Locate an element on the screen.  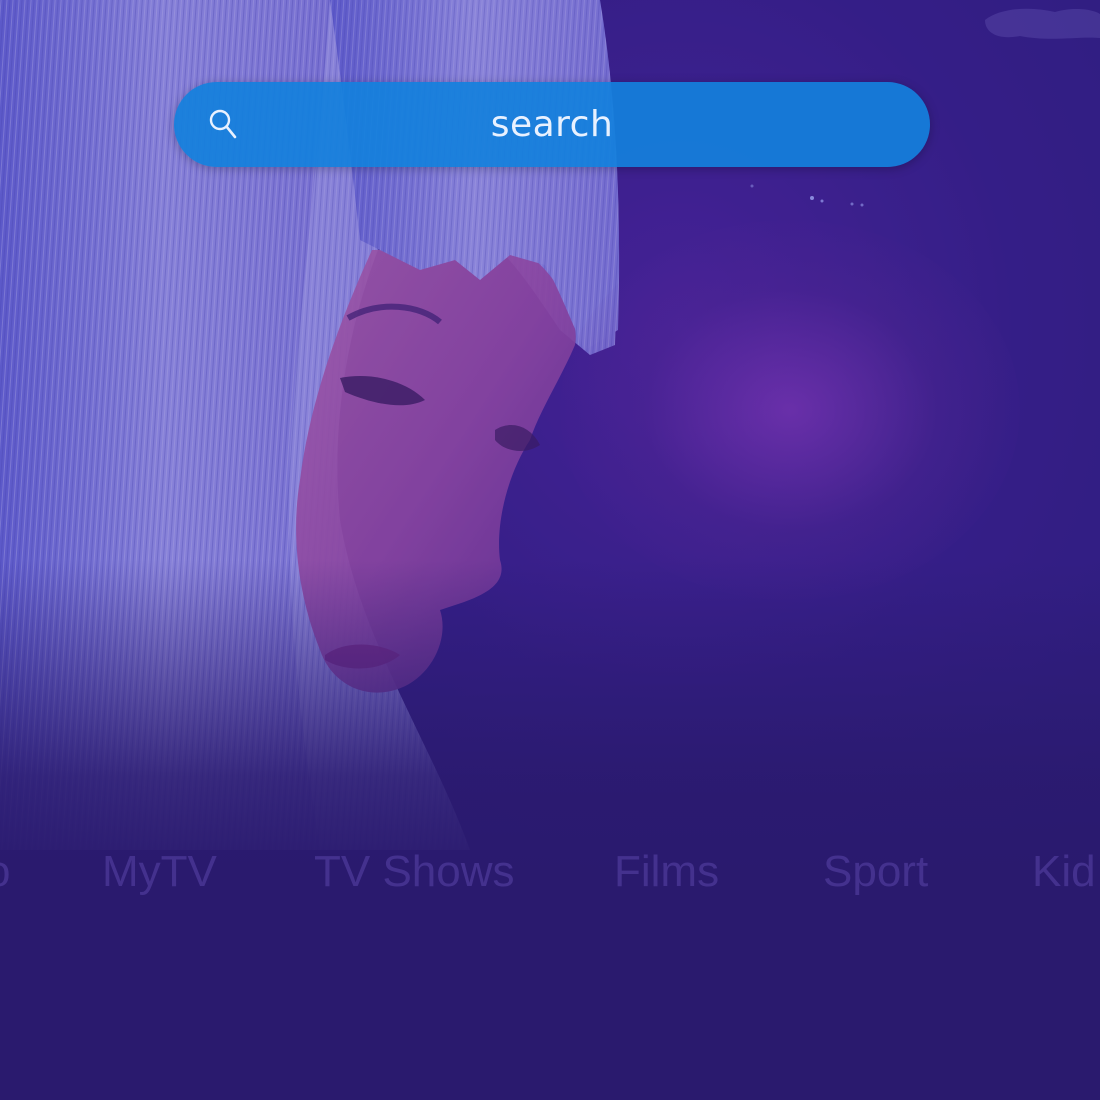
search-bar: search is located at coordinates (552, 124).